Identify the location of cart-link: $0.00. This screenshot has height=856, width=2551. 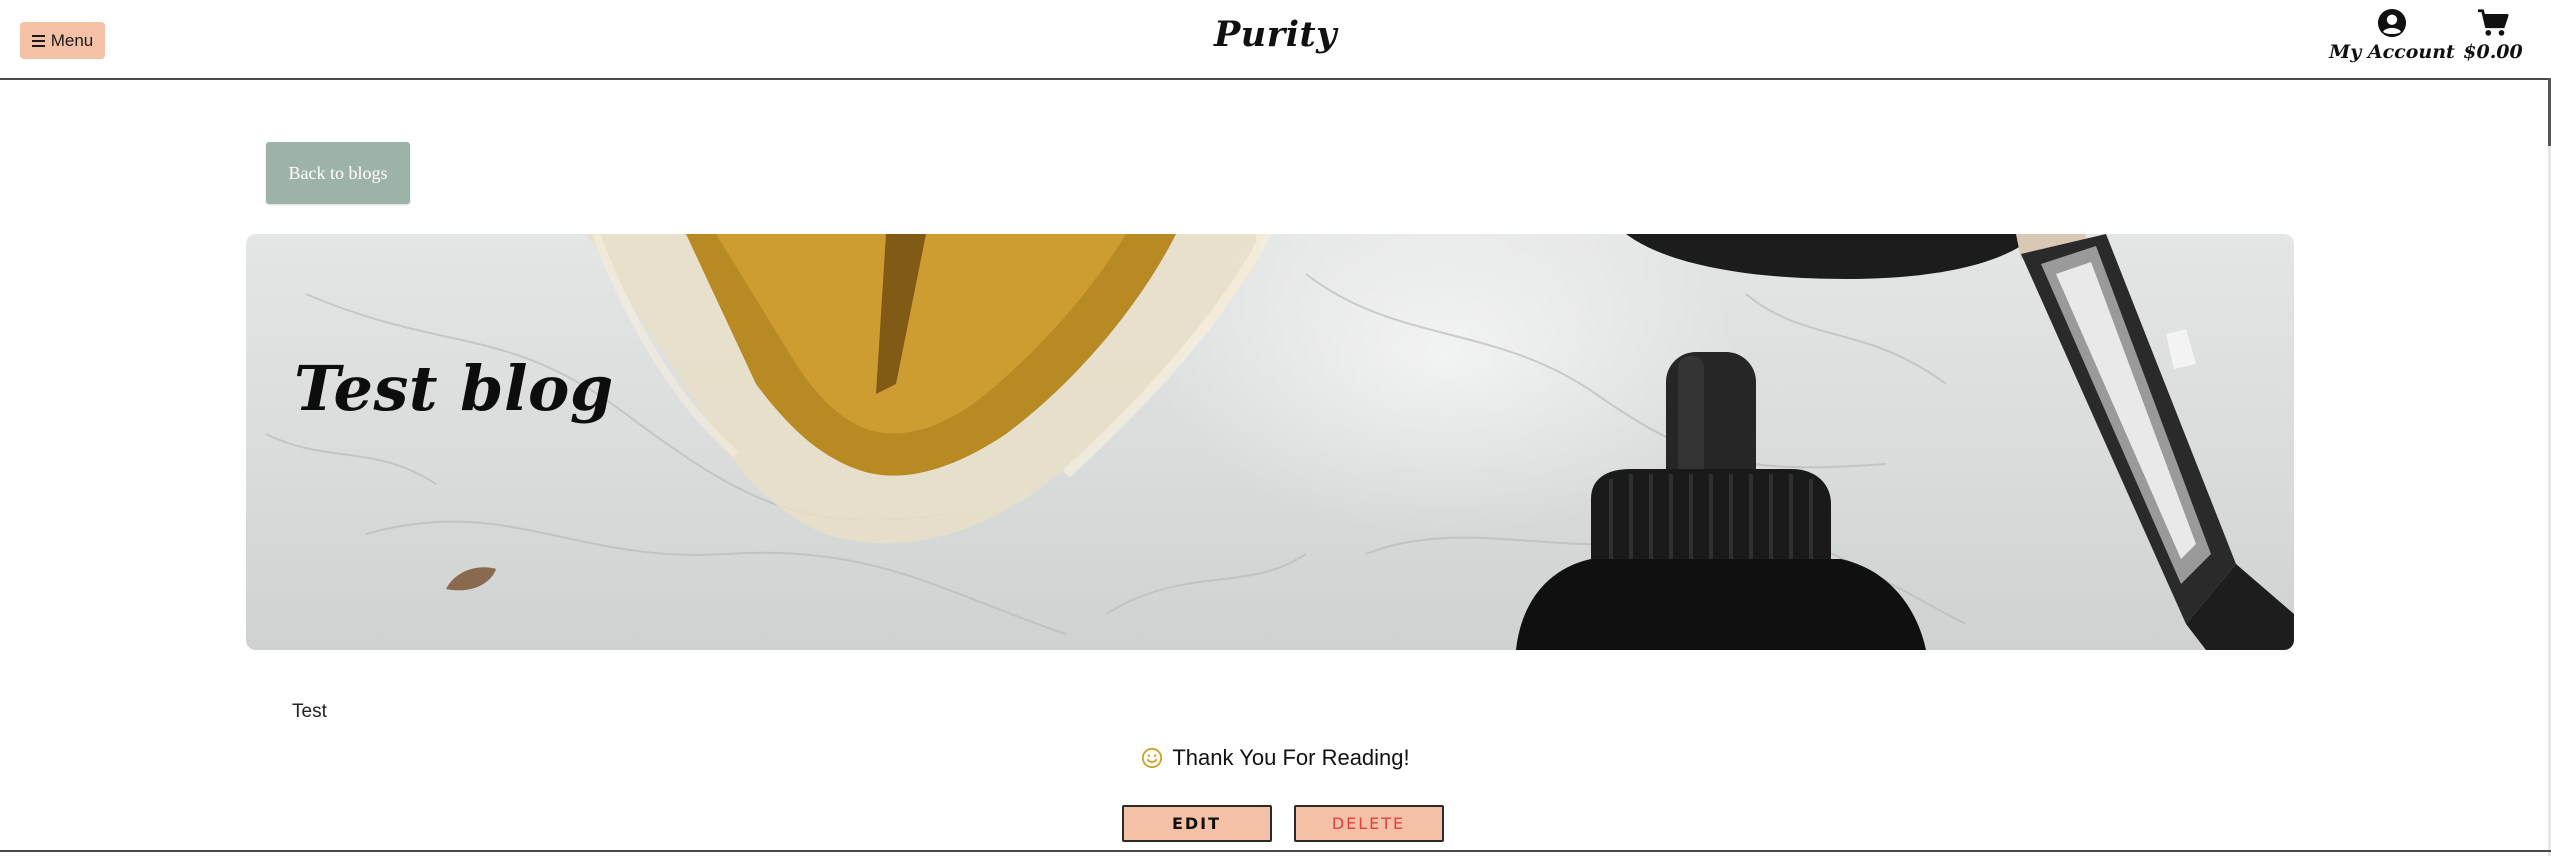
(2493, 39).